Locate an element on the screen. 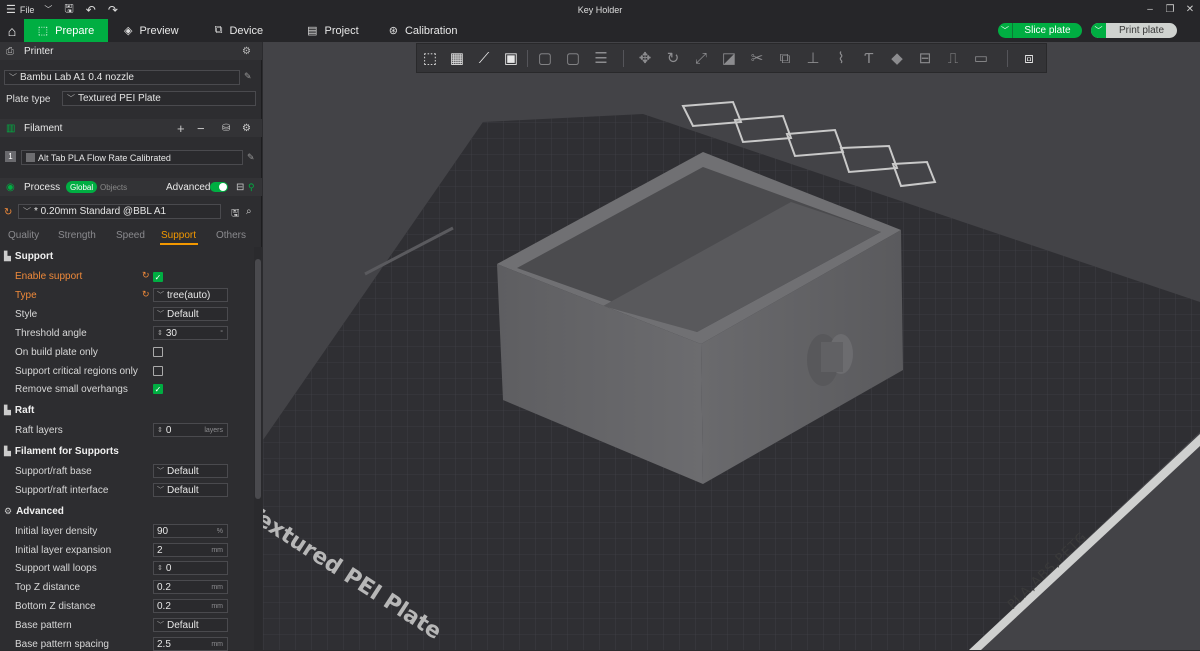  tab-prepare: ⬚ Prepare is located at coordinates (66, 30).